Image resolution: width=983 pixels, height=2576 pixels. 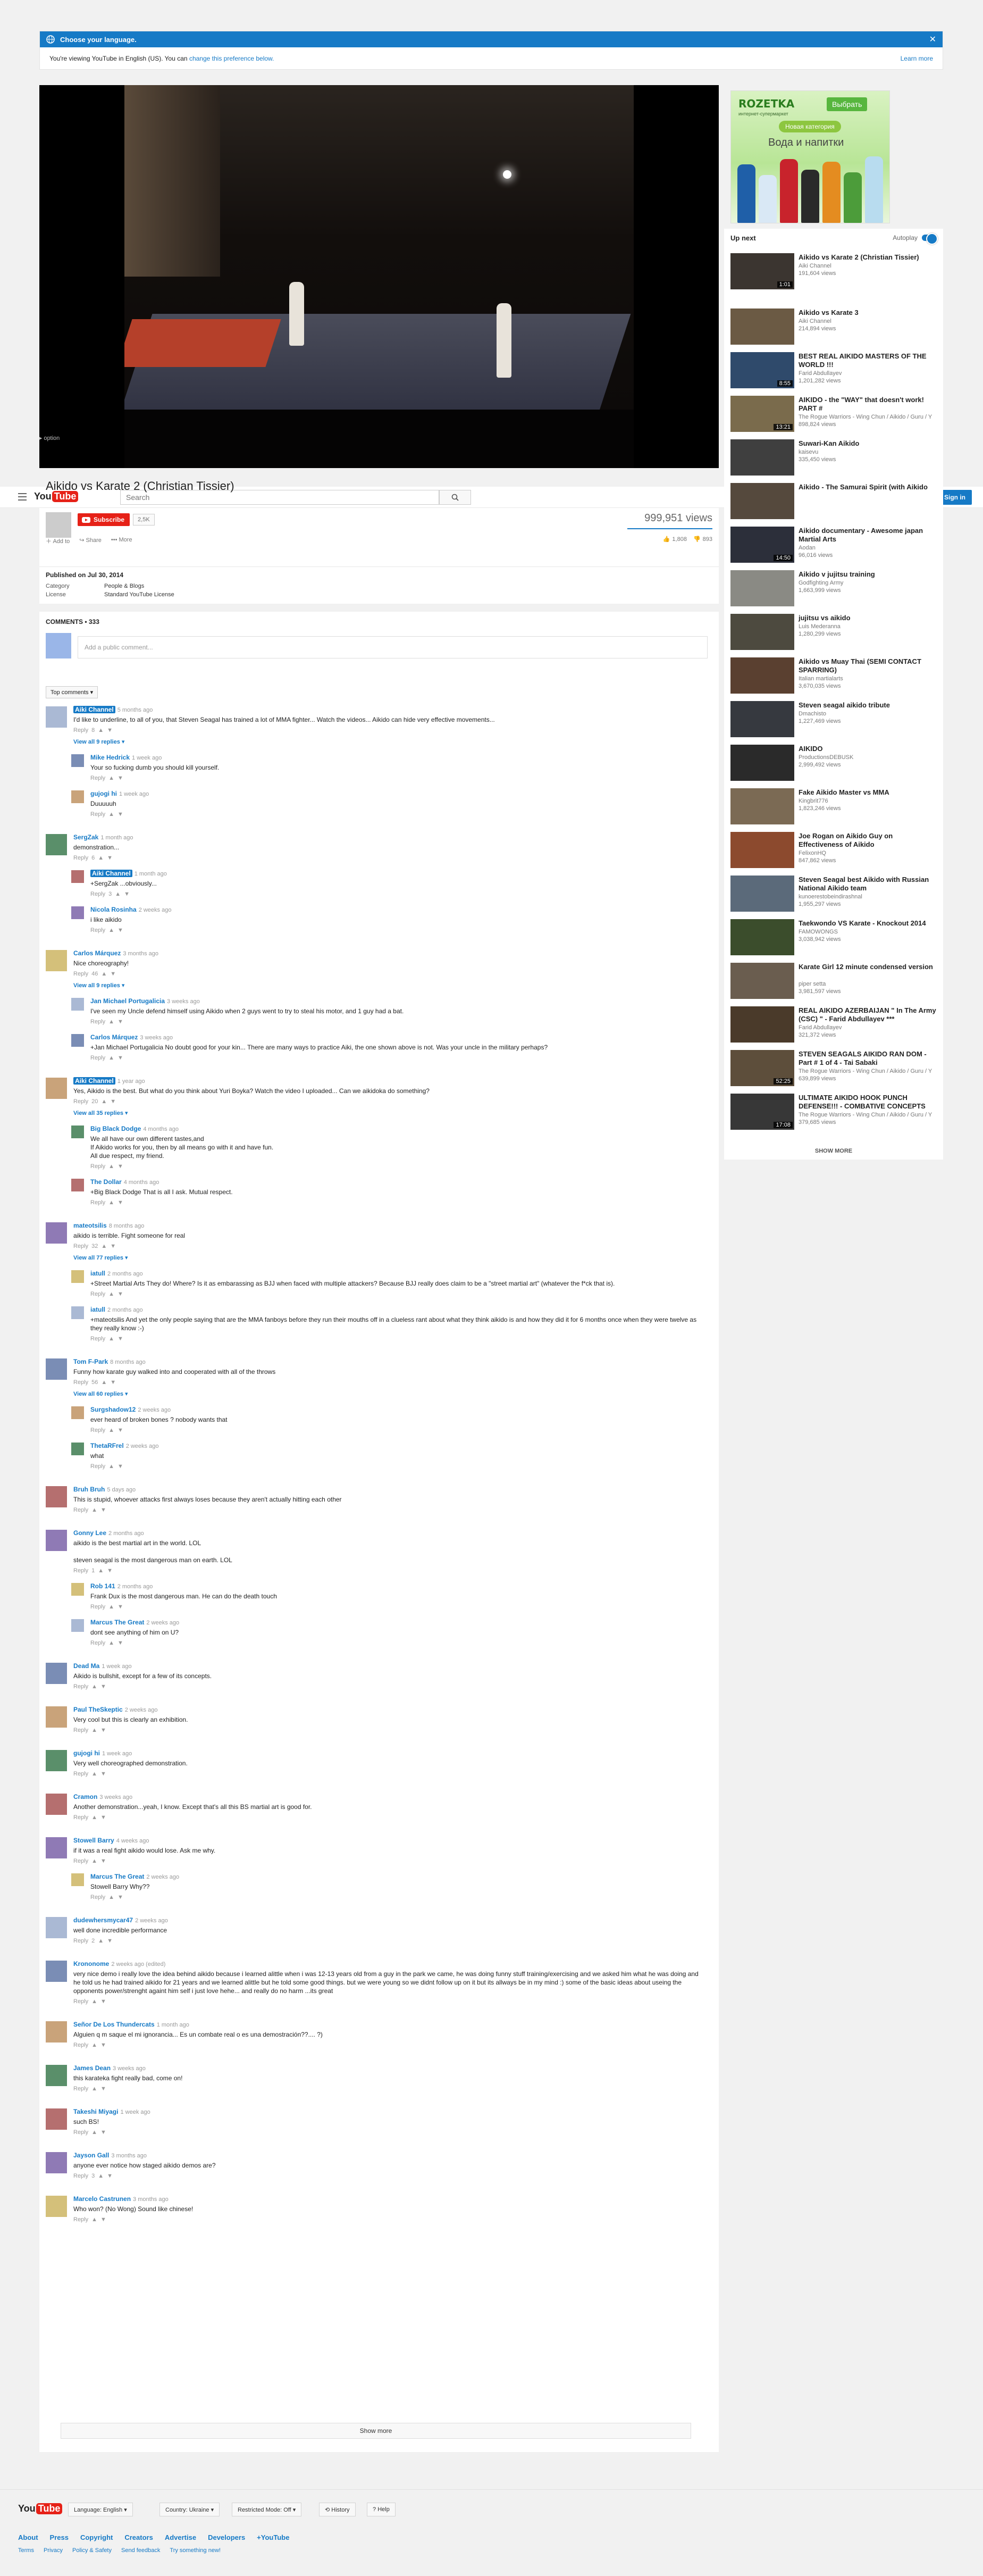 I want to click on comment-time: 2 weeks ago (edited), so click(x=138, y=1965).